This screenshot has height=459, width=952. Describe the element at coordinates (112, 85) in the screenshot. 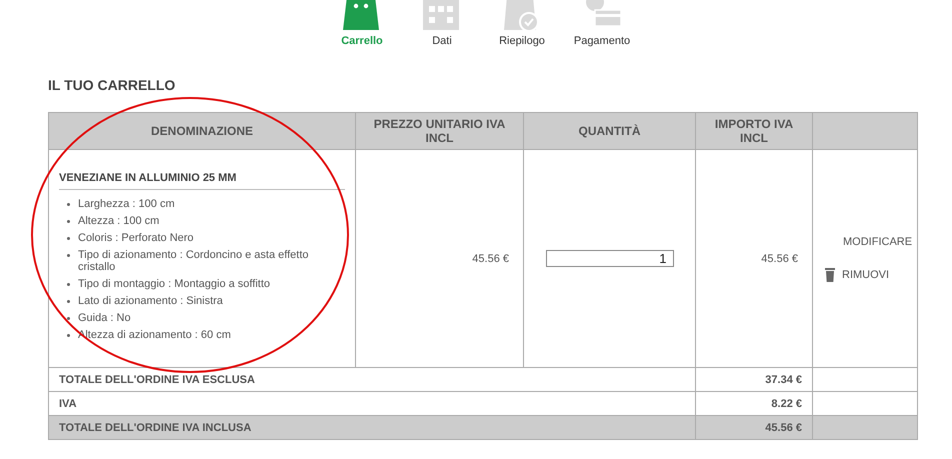

I see `section-heading: IL TUO CARRELLO` at that location.